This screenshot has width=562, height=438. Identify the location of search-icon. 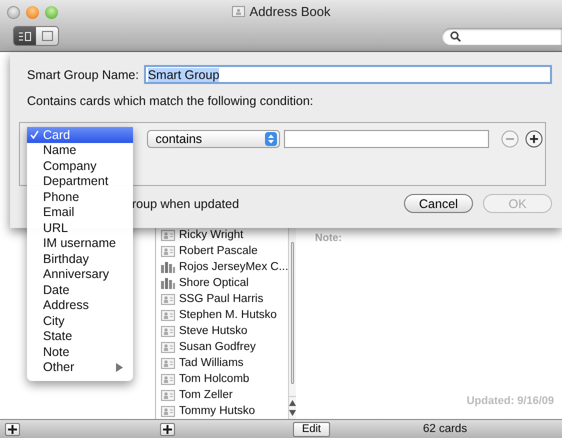
(455, 36).